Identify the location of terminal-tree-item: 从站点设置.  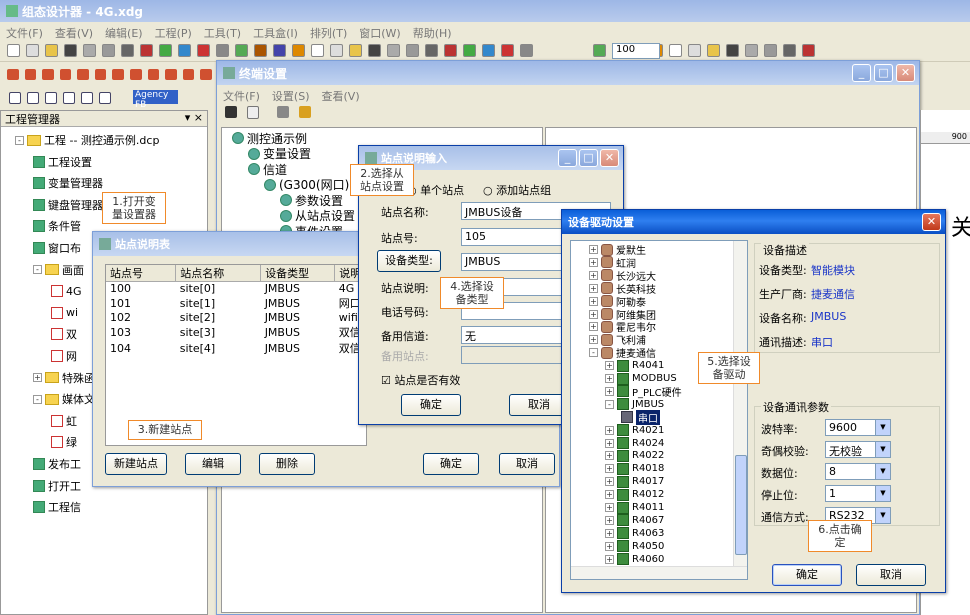
(317, 216).